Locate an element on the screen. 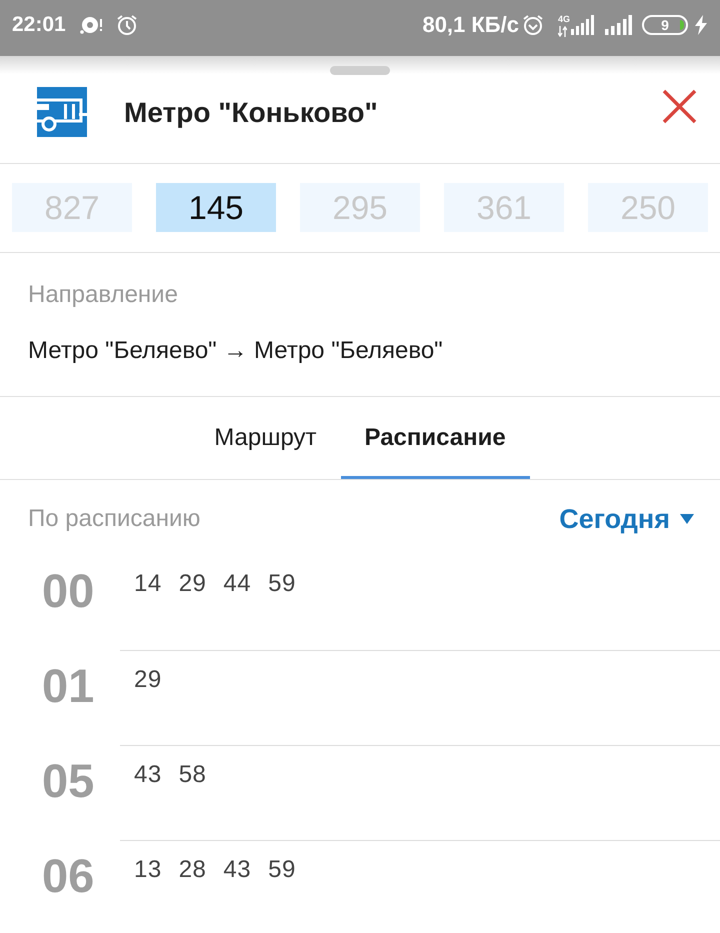 The height and width of the screenshot is (933, 720). direction-label: Направление is located at coordinates (103, 295).